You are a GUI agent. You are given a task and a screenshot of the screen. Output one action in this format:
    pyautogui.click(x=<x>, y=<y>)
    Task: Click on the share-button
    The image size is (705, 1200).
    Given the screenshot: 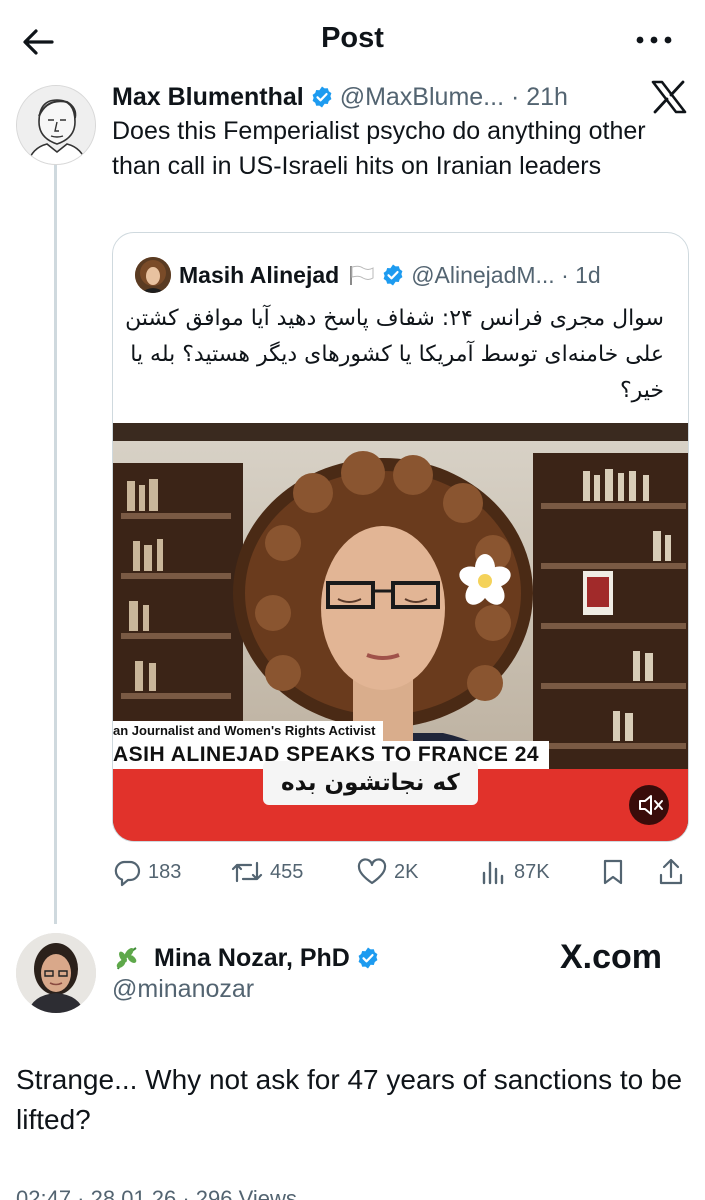 What is the action you would take?
    pyautogui.click(x=674, y=872)
    